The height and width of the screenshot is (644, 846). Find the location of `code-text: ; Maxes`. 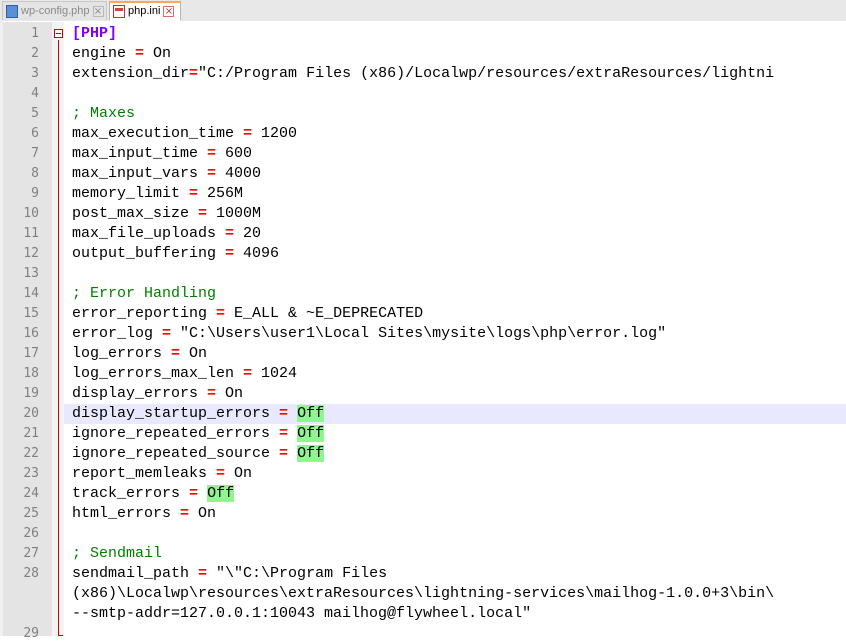

code-text: ; Maxes is located at coordinates (103, 114).